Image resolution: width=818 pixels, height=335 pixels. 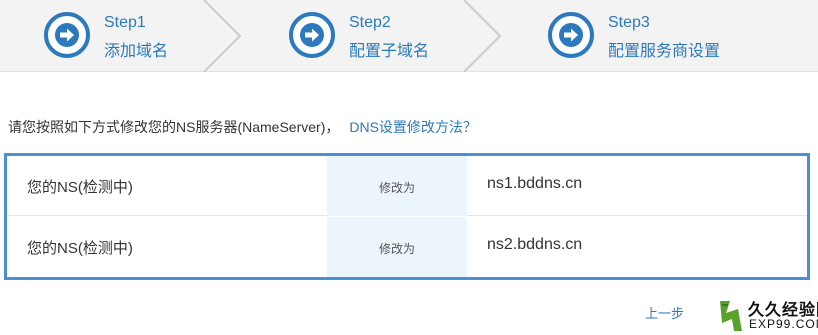 I want to click on watermark: 久久经验网 EXP99.COM, so click(x=767, y=315).